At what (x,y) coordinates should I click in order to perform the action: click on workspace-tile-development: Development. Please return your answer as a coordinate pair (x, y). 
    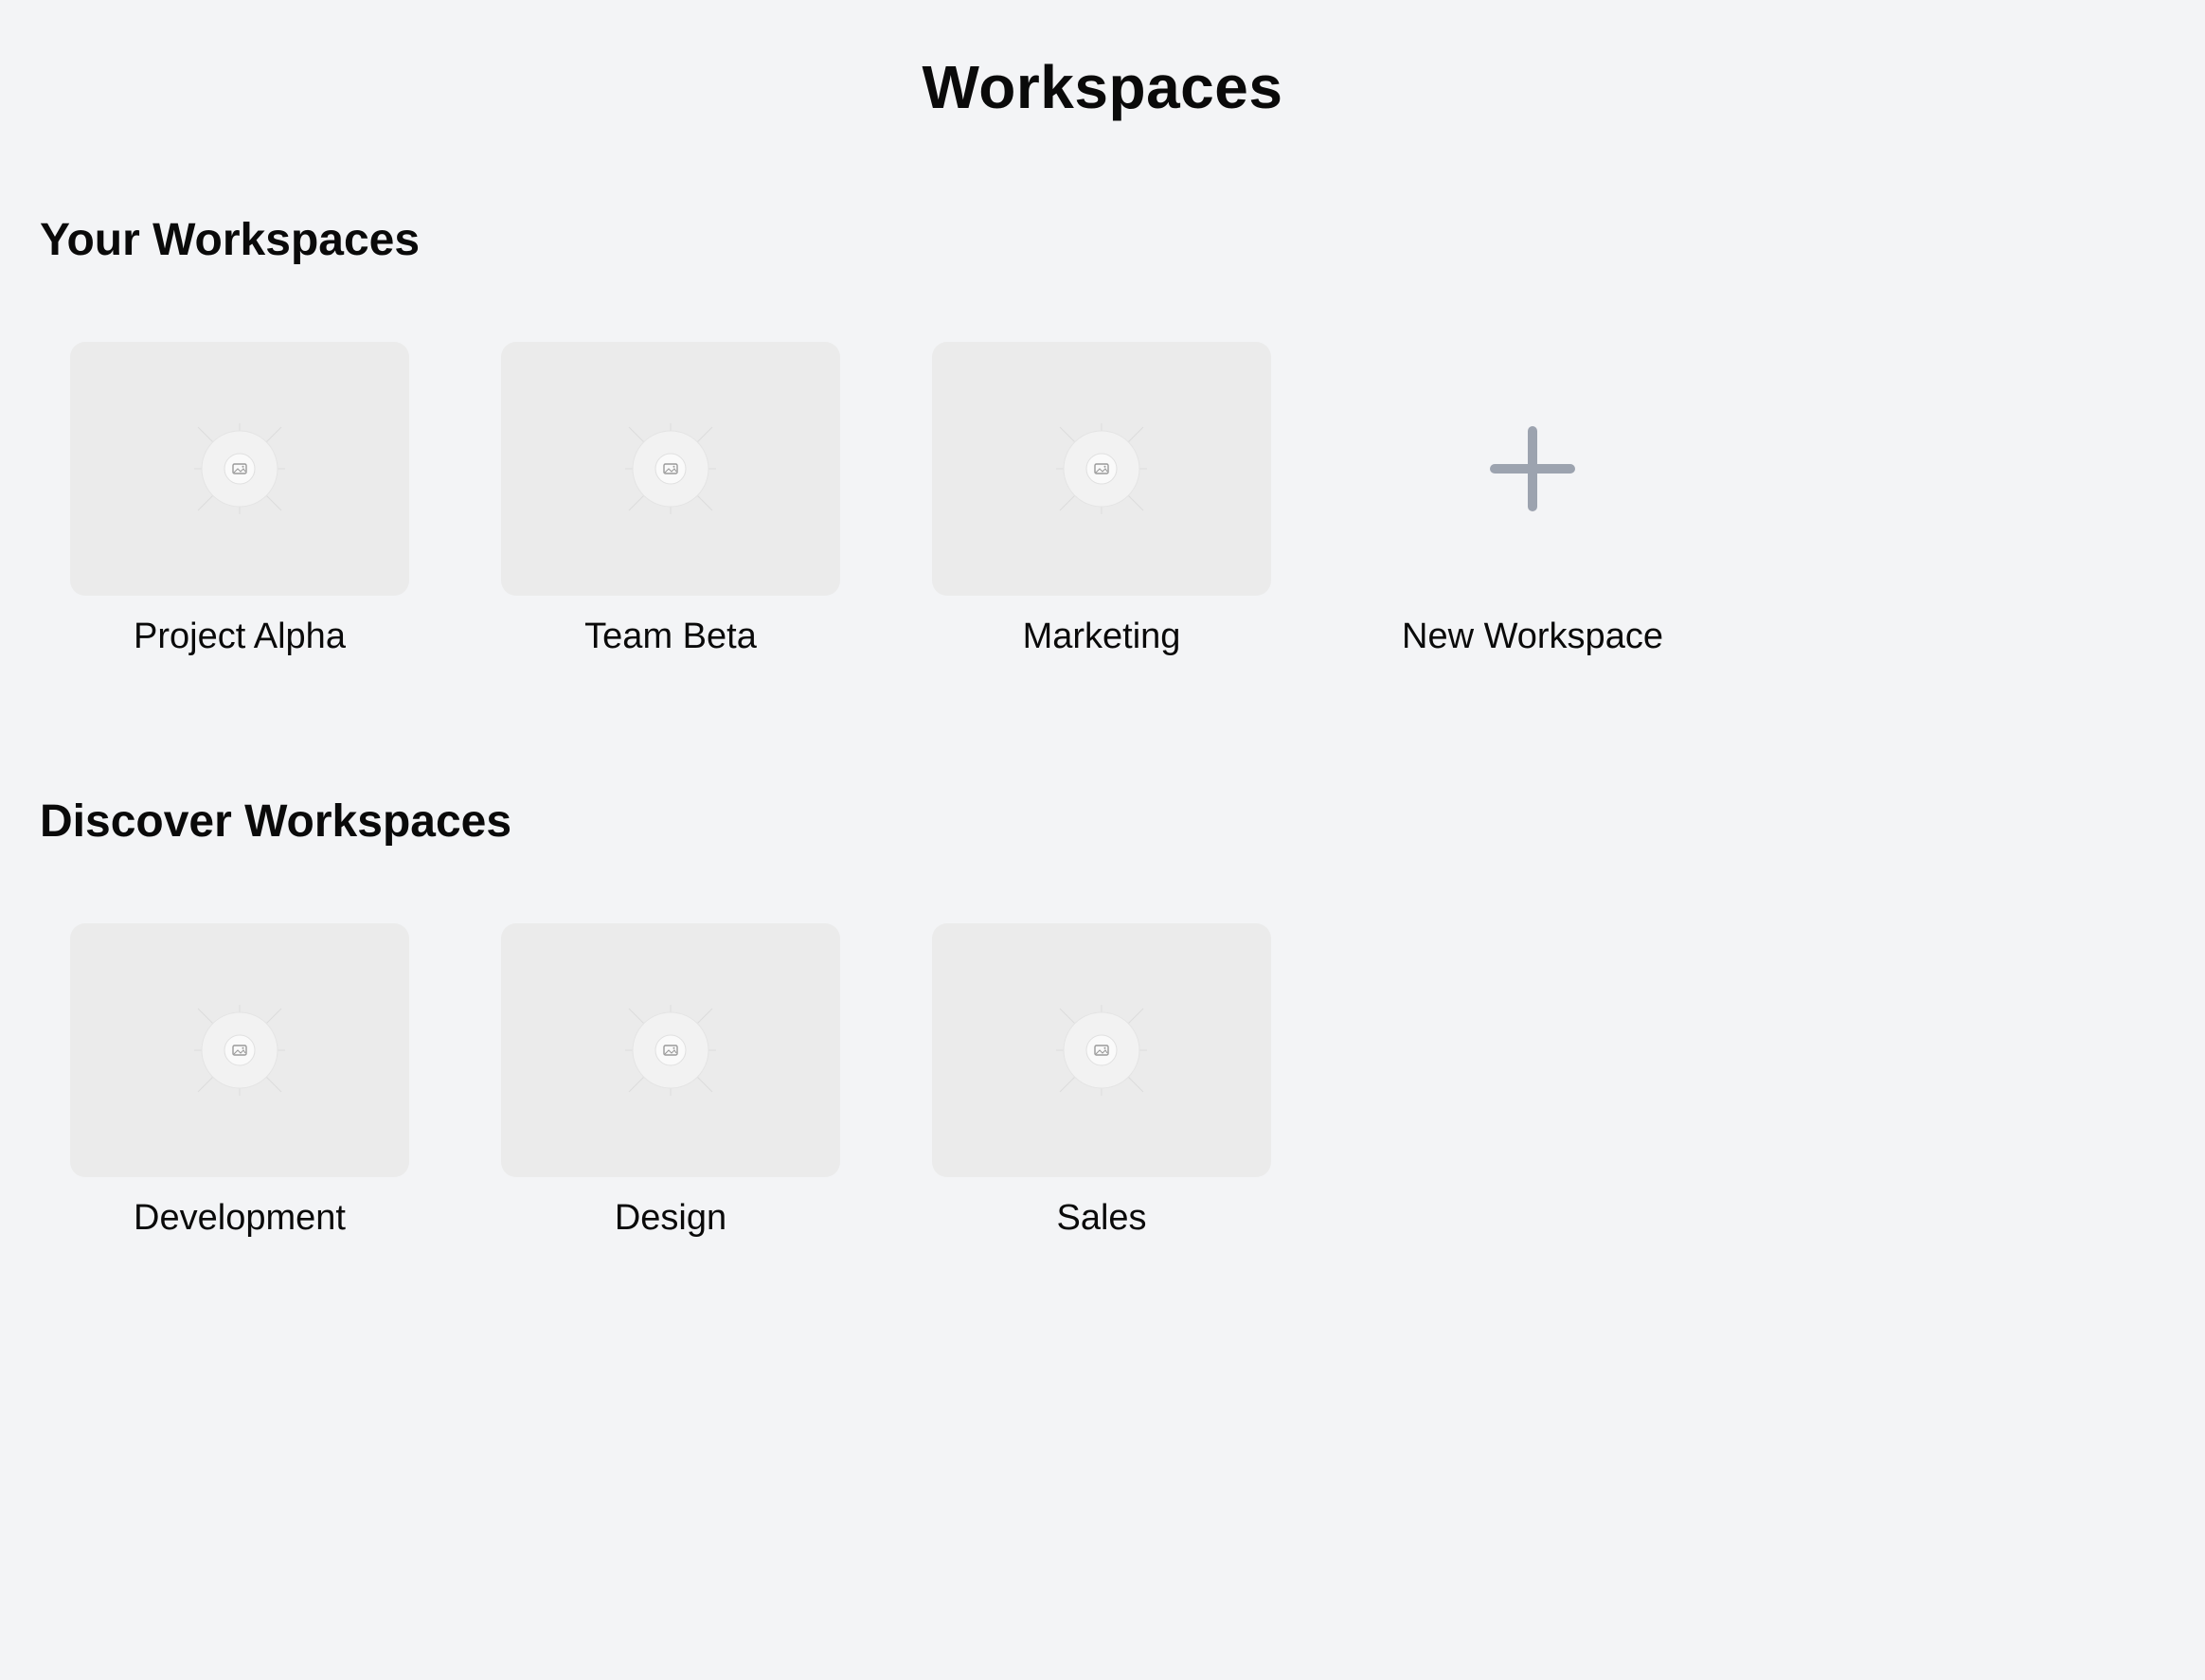
    Looking at the image, I should click on (239, 1081).